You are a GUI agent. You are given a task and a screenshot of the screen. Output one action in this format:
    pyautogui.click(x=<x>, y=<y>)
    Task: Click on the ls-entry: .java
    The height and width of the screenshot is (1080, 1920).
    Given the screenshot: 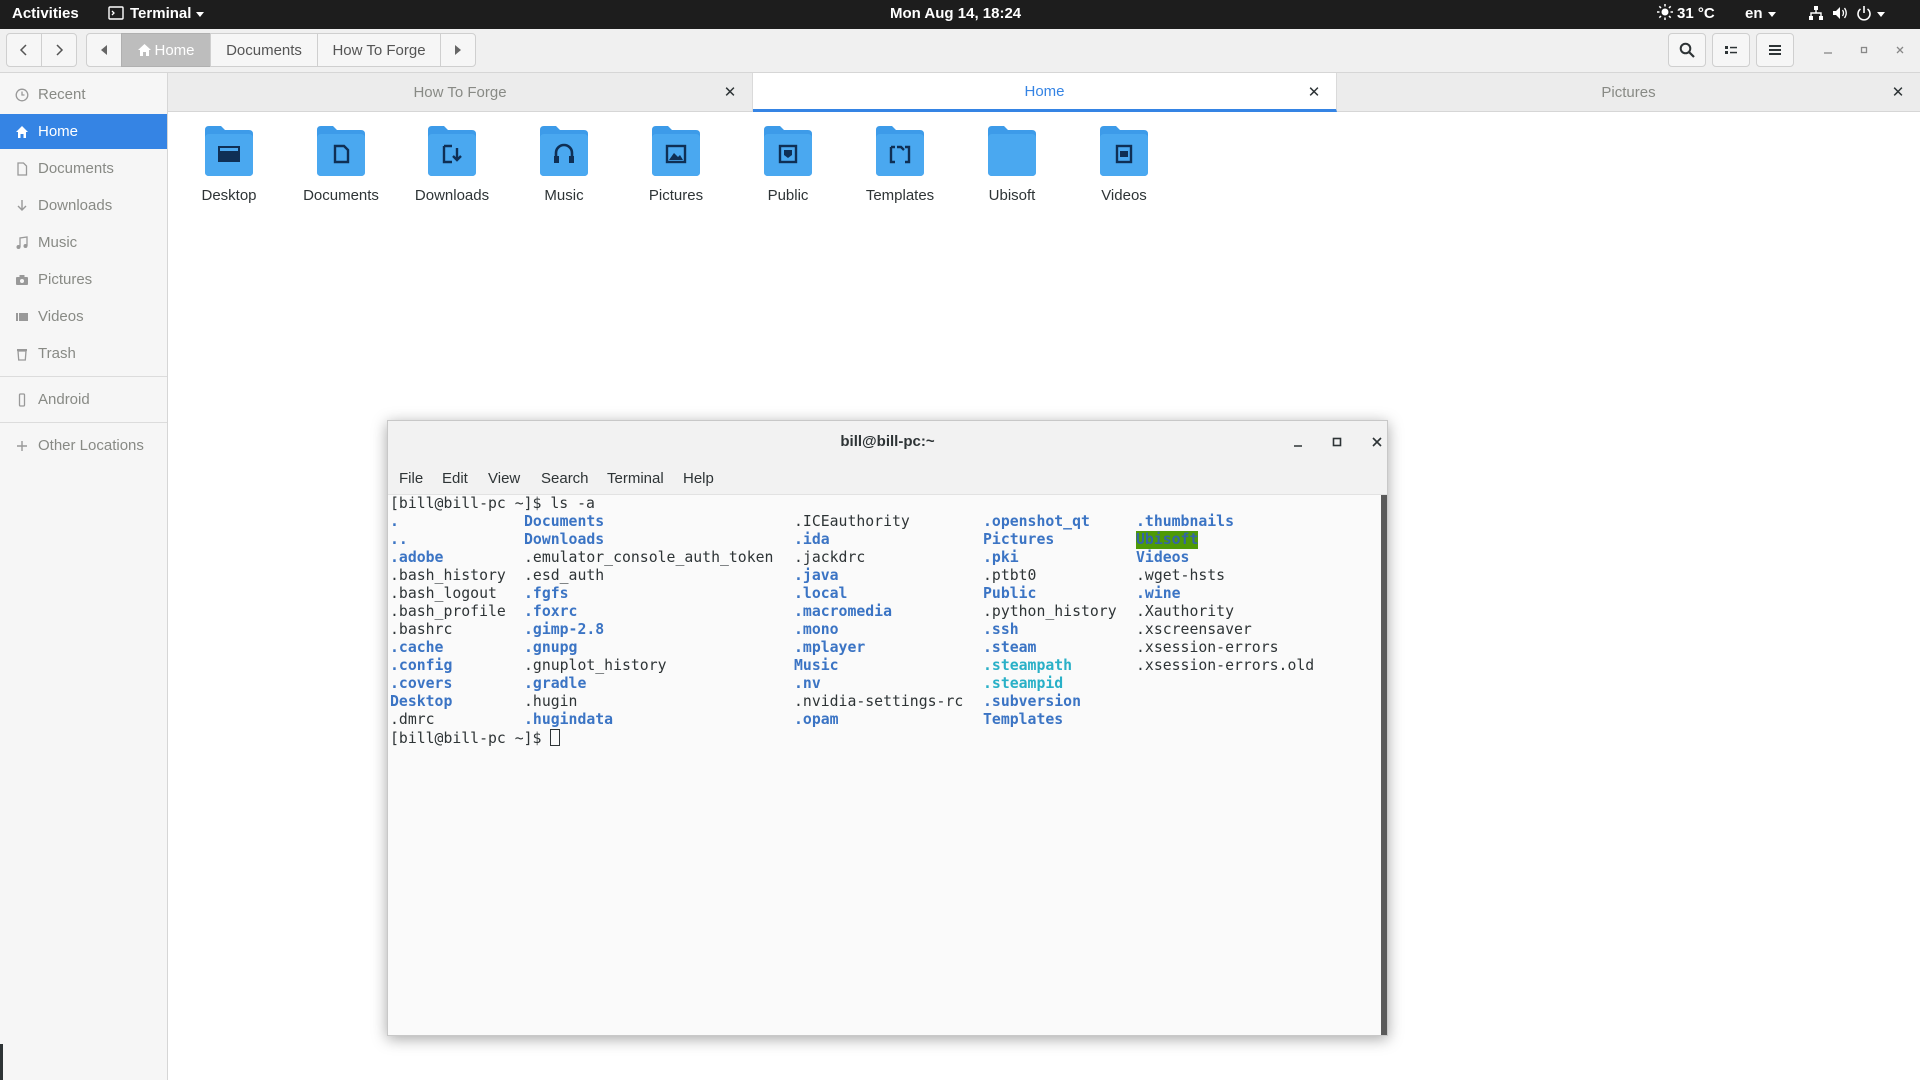 What is the action you would take?
    pyautogui.click(x=816, y=575)
    